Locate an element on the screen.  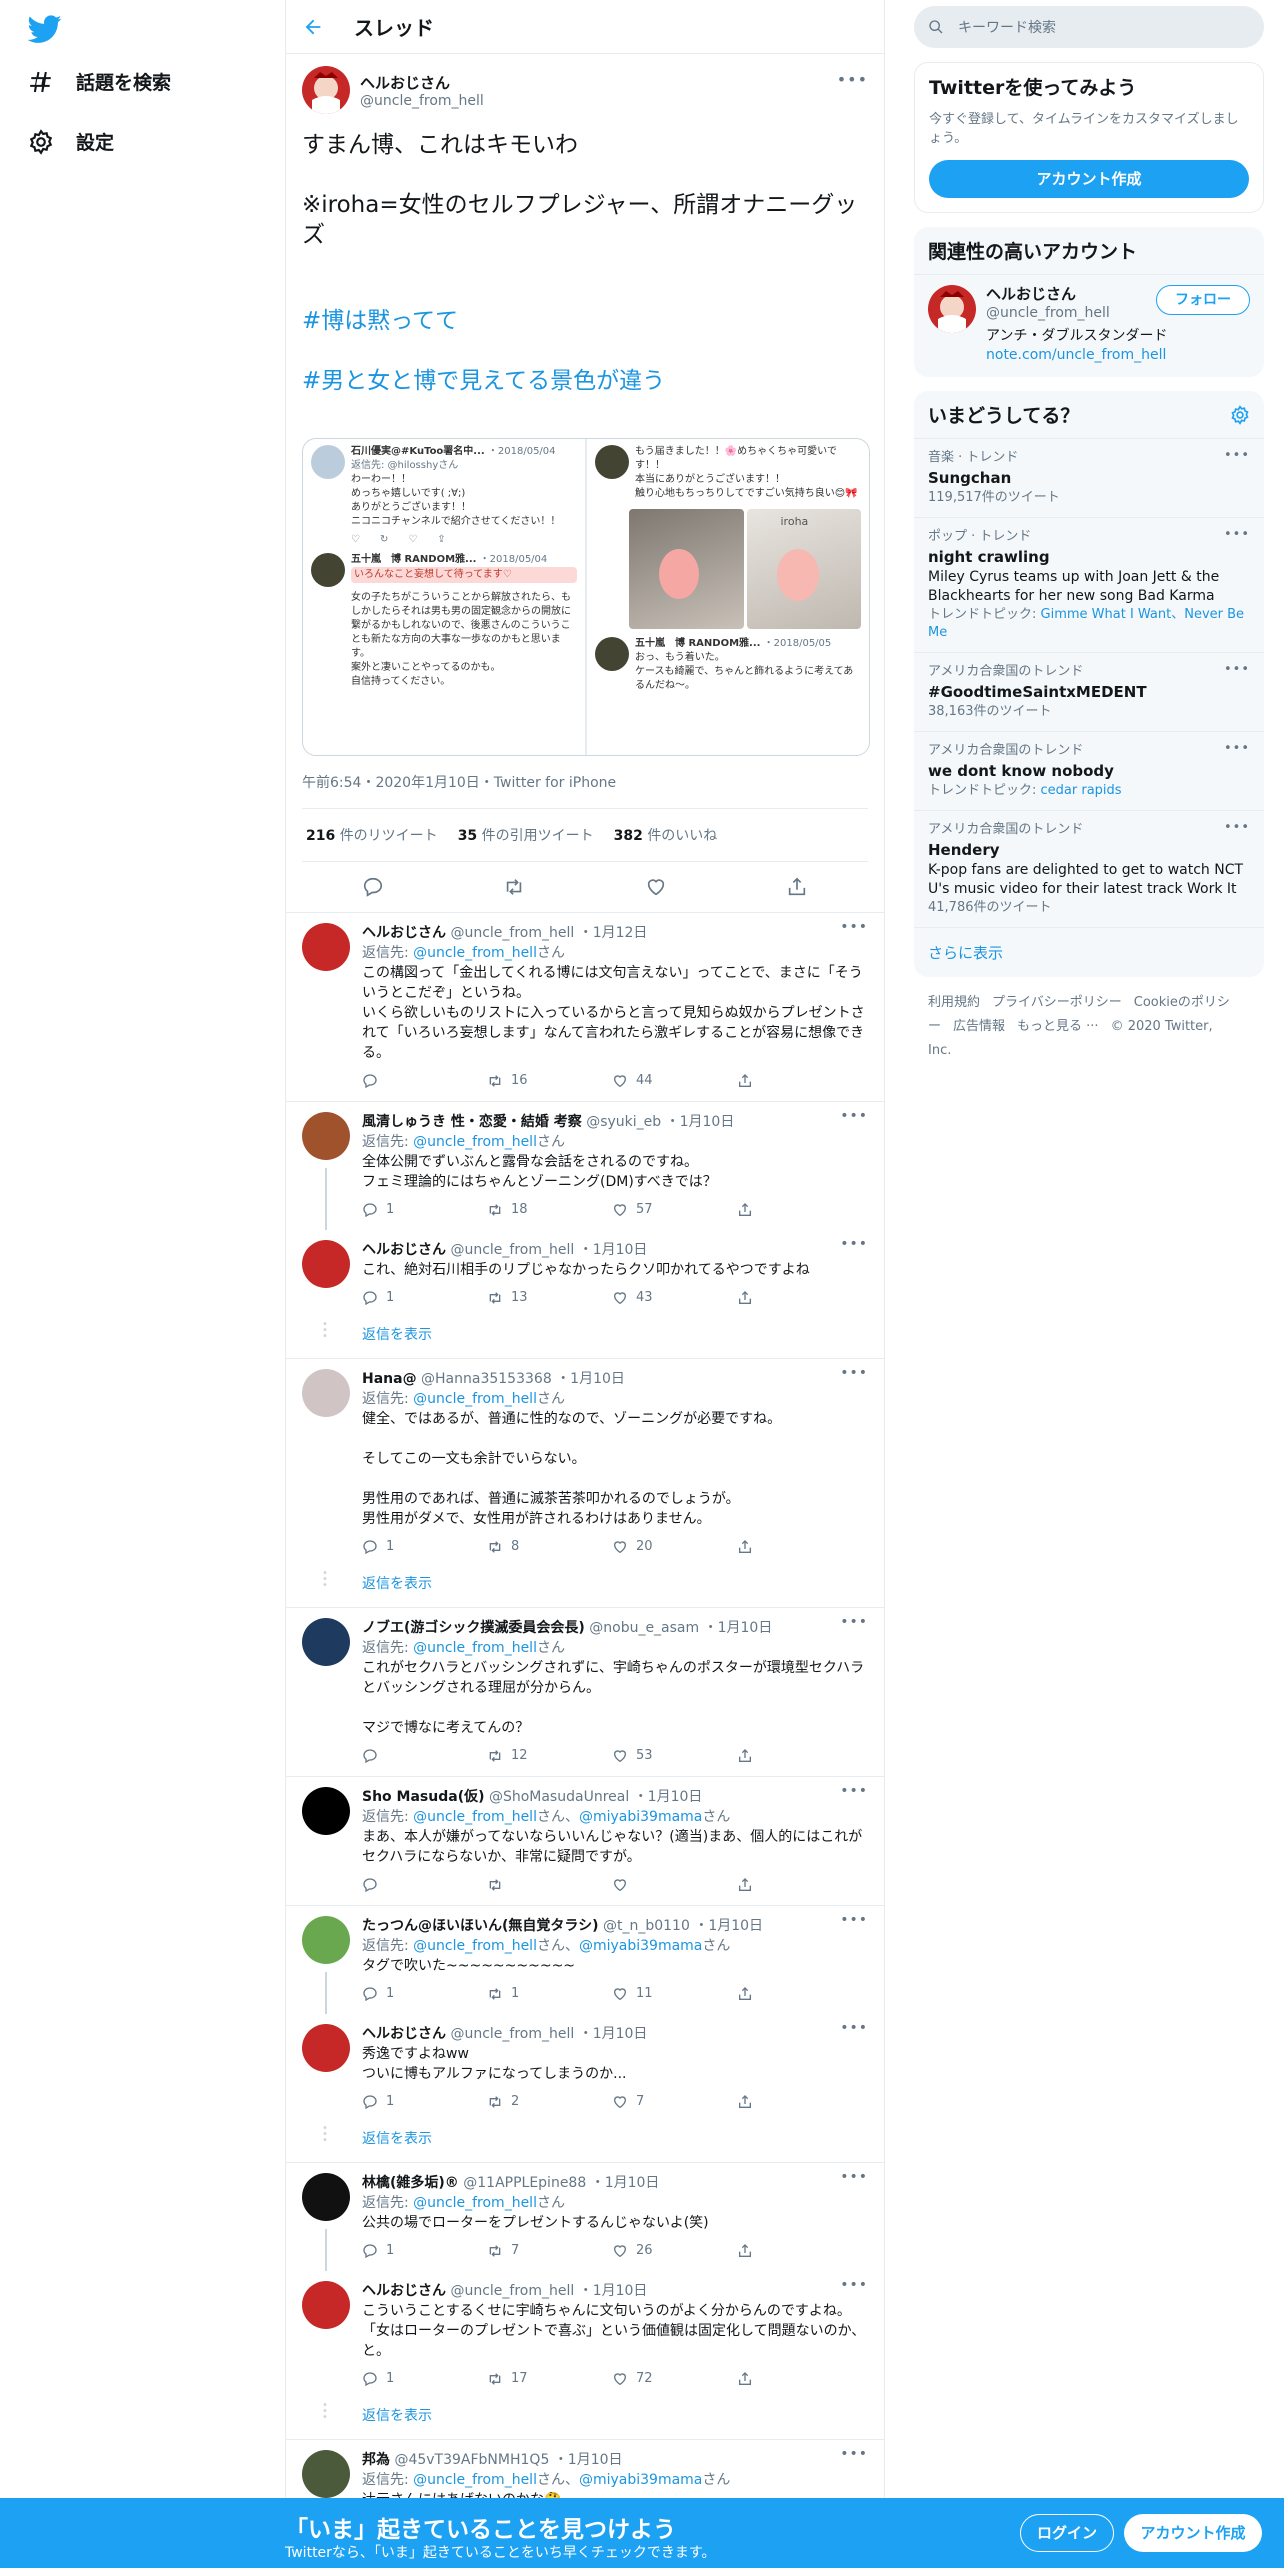
like-button: 57 is located at coordinates (659, 1210).